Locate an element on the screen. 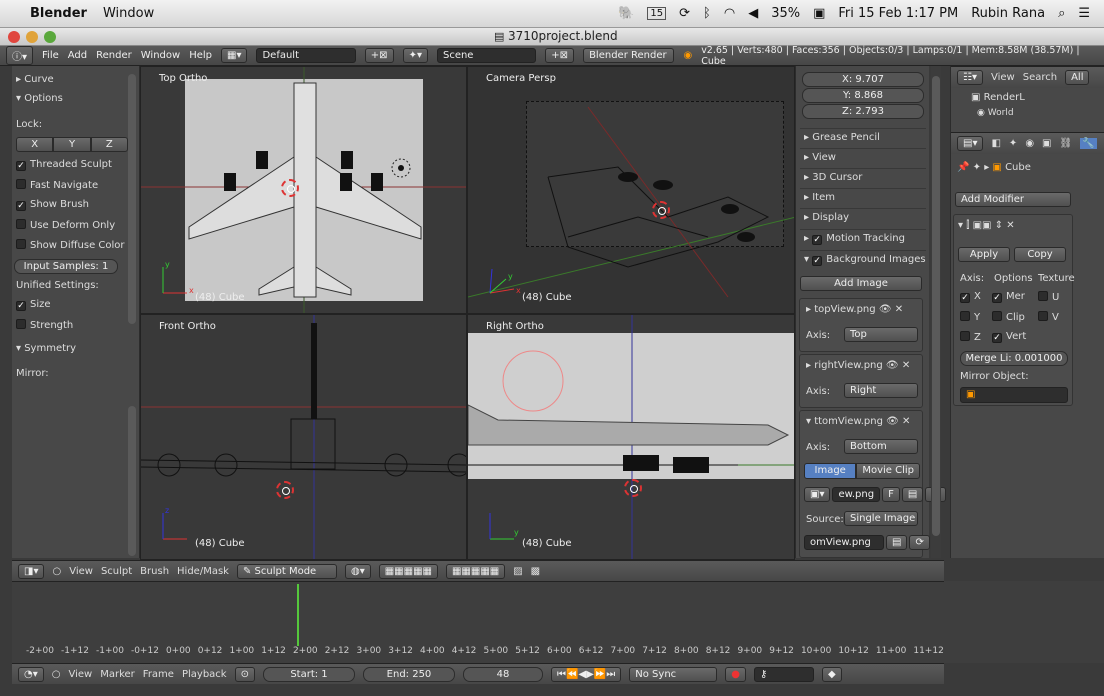 The height and width of the screenshot is (696, 1104). clip-checkbox: Clip is located at coordinates (1008, 317).